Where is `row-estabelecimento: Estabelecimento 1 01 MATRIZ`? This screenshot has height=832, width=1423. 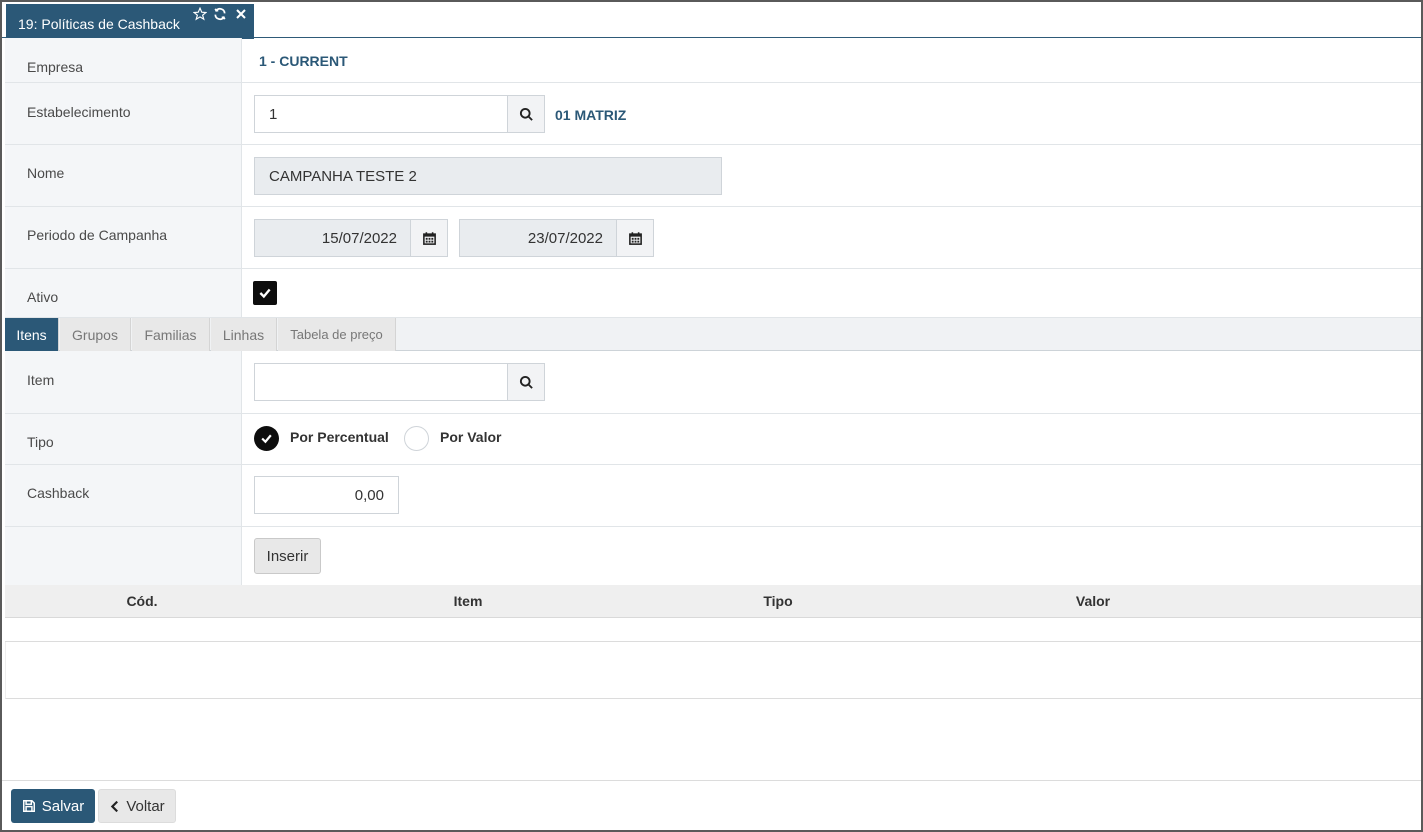 row-estabelecimento: Estabelecimento 1 01 MATRIZ is located at coordinates (713, 114).